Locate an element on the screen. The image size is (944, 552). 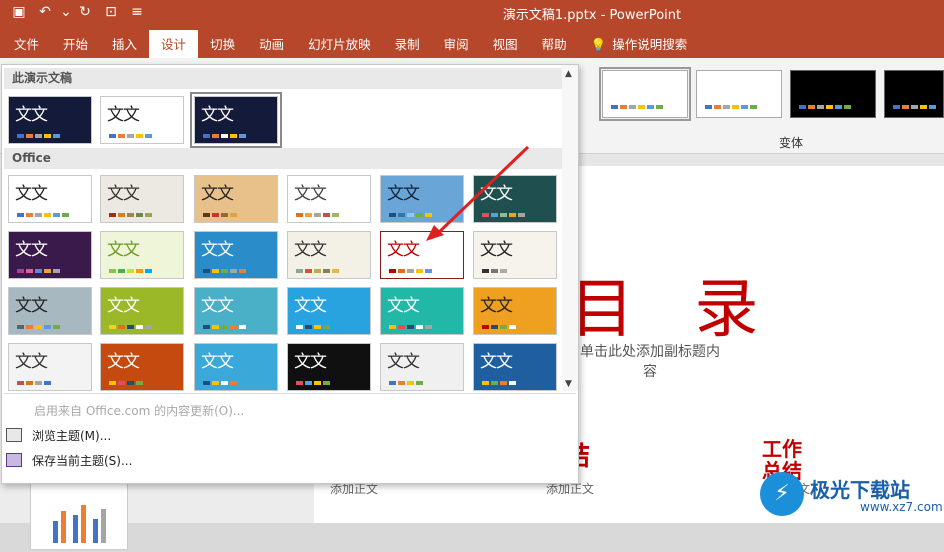
site-watermark: ⚡ 极光下载站 www.xz7.com is located at coordinates (851, 495).